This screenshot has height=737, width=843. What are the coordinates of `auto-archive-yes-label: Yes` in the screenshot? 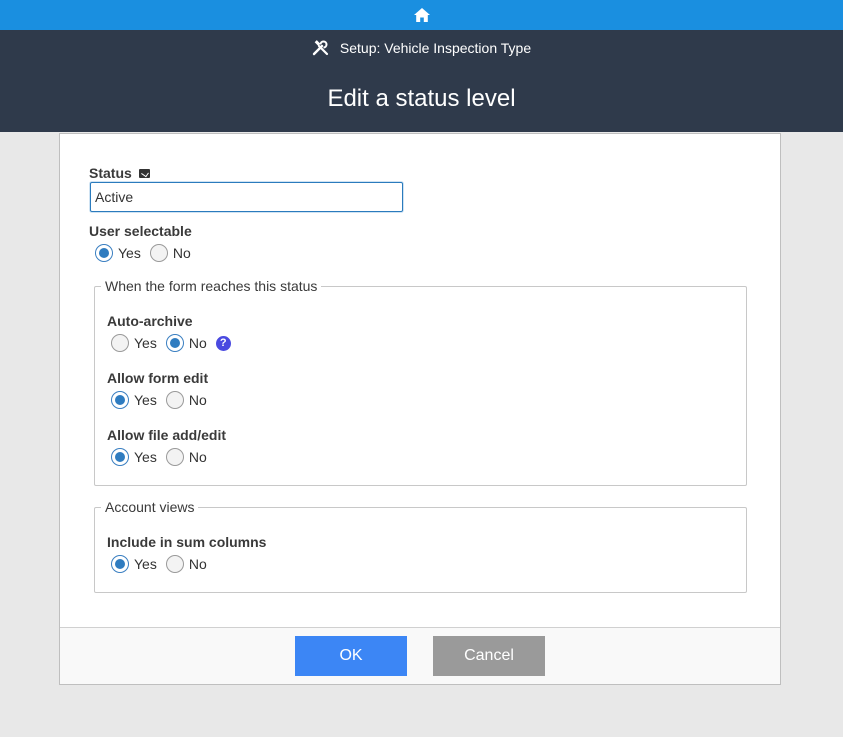 It's located at (145, 343).